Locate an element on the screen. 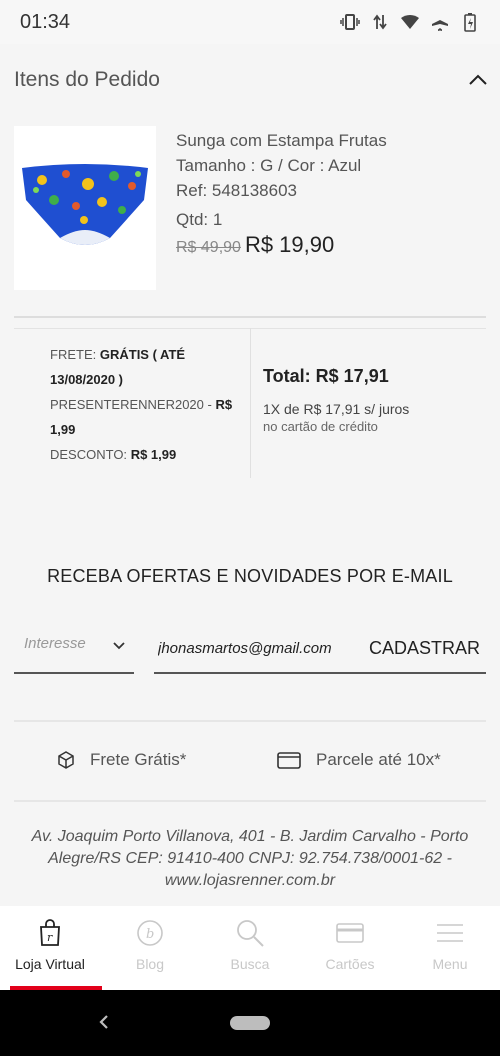  product-image is located at coordinates (85, 208).